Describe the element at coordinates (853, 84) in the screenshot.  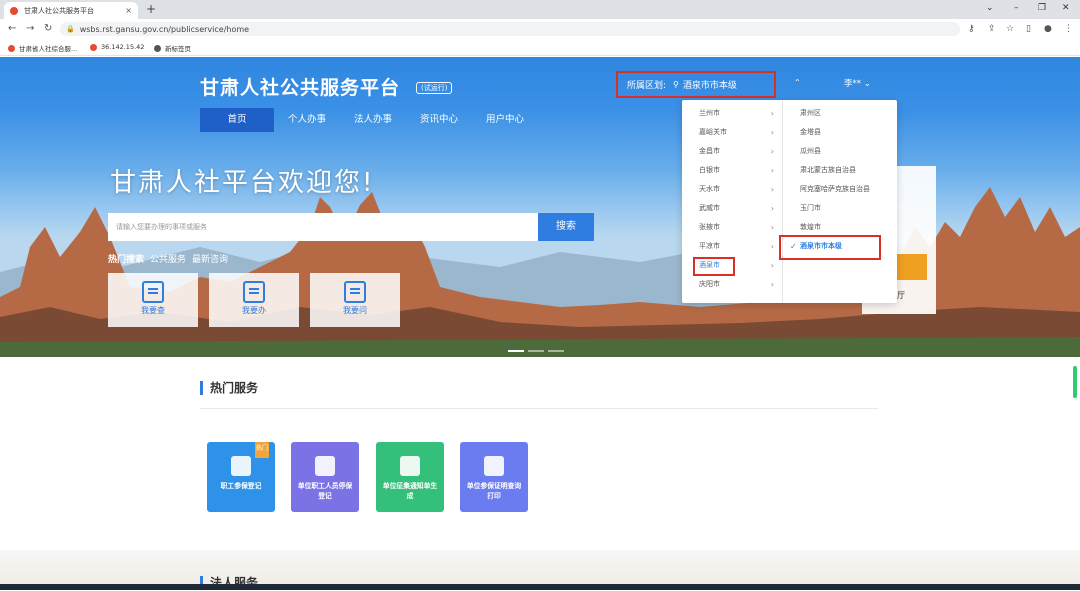
I see `user-name: 李**` at that location.